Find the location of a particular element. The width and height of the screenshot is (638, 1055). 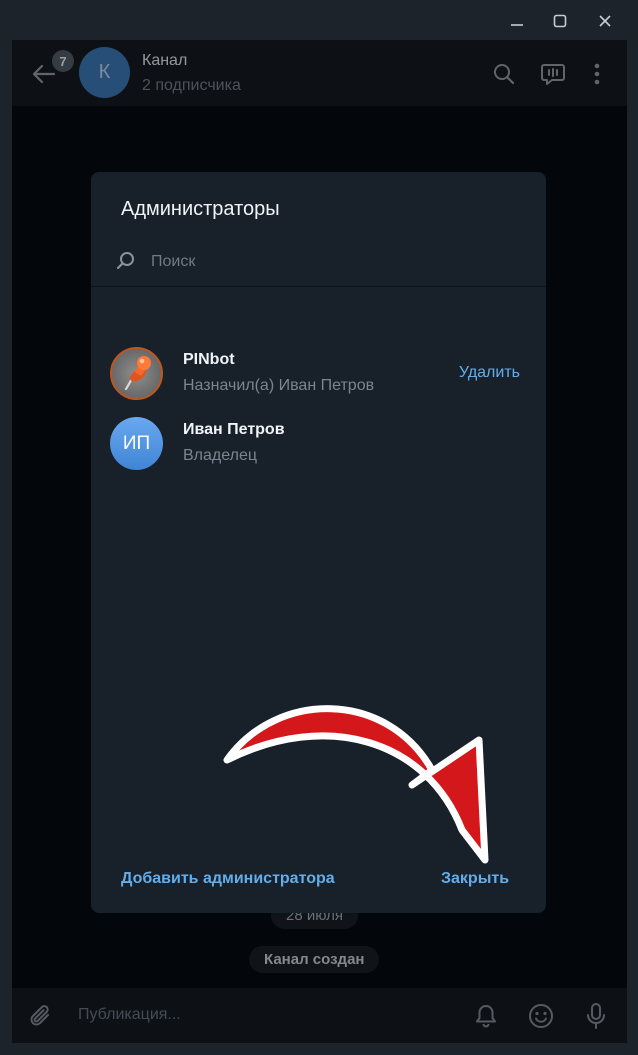

avatar: ИП is located at coordinates (136, 443).